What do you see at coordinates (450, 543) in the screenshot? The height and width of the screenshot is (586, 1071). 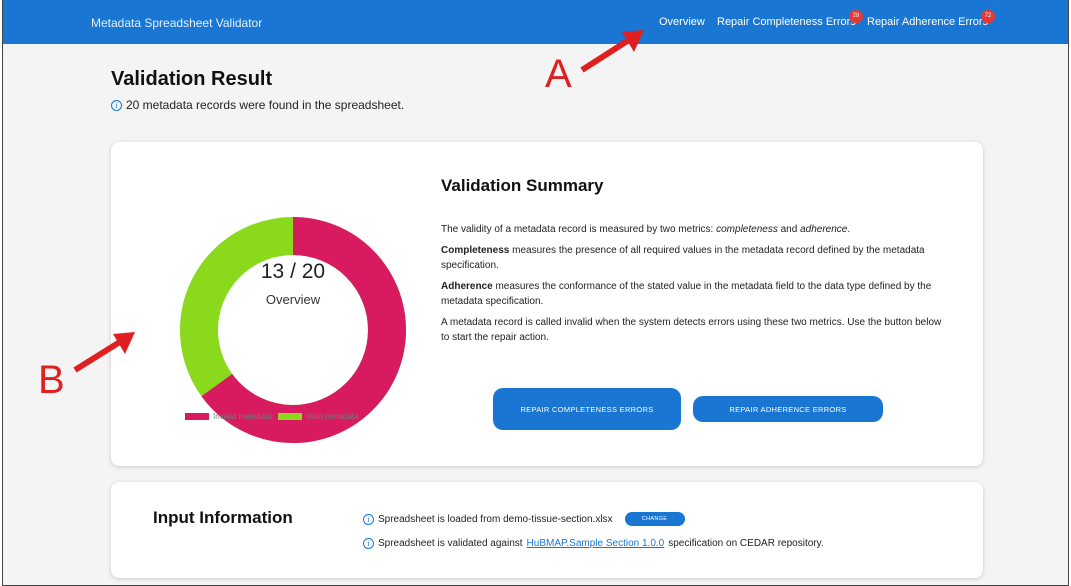 I see `input-spec-pre: Spreadsheet is validated against` at bounding box center [450, 543].